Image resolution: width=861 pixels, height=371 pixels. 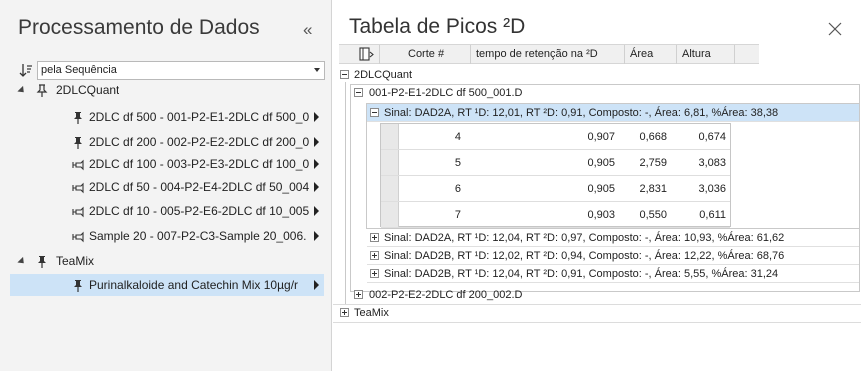 What do you see at coordinates (555, 189) in the screenshot?
I see `table-row: 6 0,905 2,831 3,036` at bounding box center [555, 189].